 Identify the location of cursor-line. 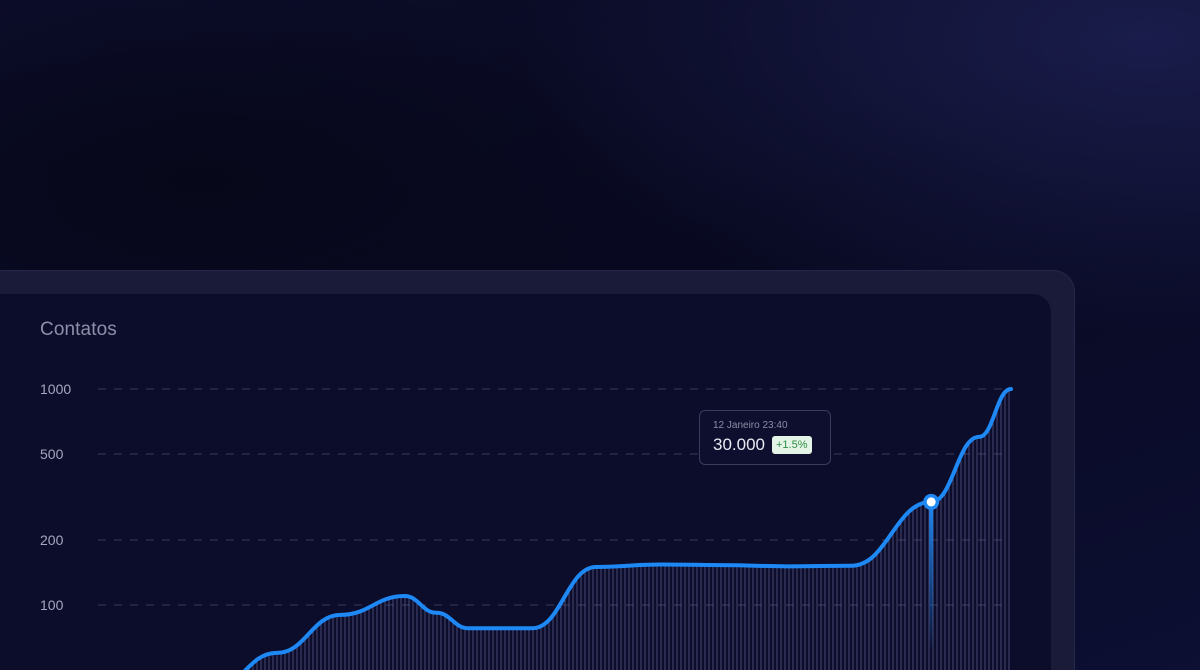
(931, 576).